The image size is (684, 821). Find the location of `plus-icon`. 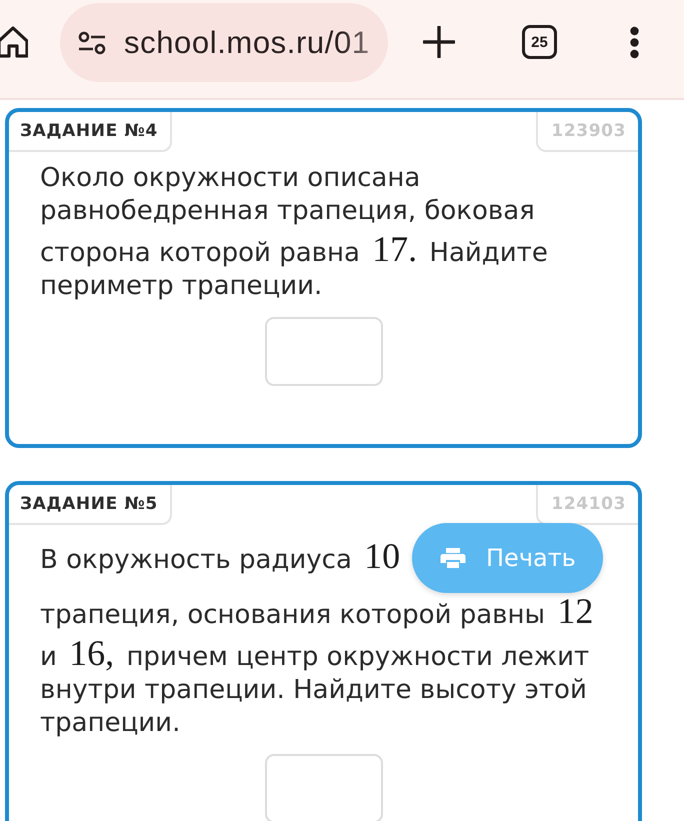

plus-icon is located at coordinates (439, 42).